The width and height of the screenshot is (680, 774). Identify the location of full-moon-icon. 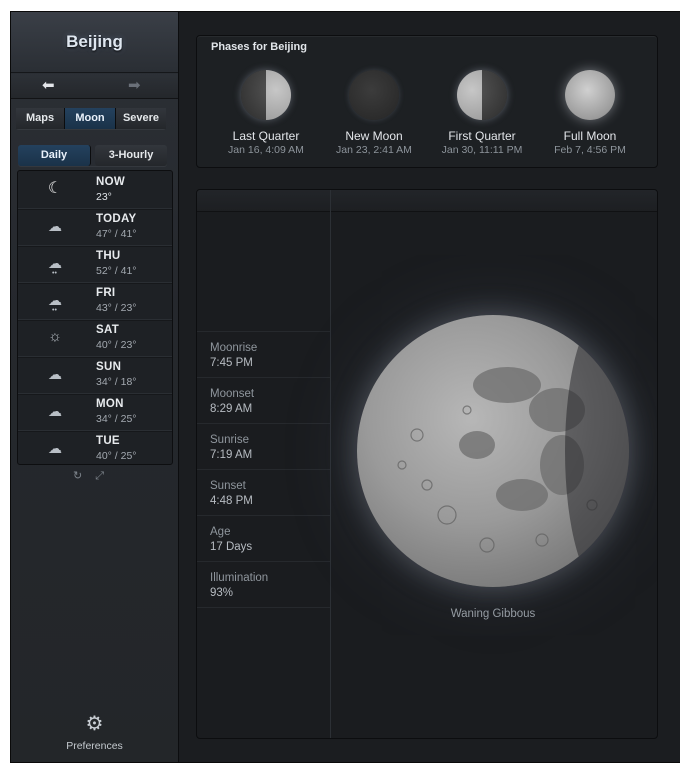
(590, 95).